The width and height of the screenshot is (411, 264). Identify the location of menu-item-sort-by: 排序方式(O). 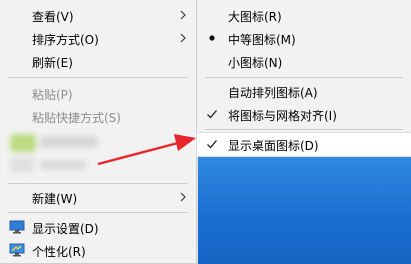
(98, 38).